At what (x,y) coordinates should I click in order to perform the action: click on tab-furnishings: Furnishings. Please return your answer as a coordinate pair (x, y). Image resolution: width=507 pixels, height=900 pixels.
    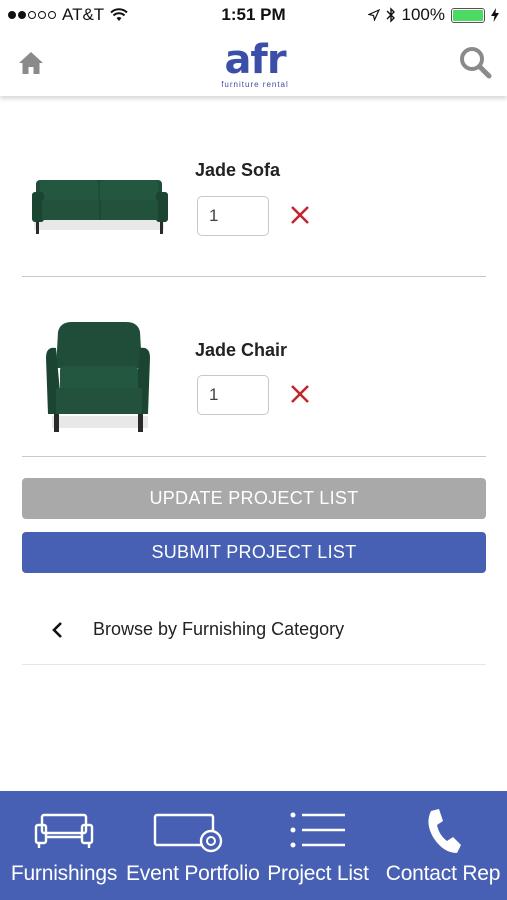
    Looking at the image, I should click on (64, 845).